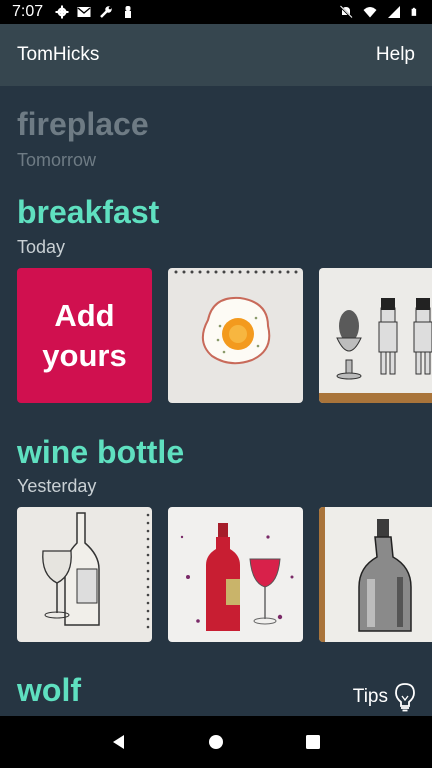 The height and width of the screenshot is (768, 432). What do you see at coordinates (57, 160) in the screenshot?
I see `section-date: Tomorrow` at bounding box center [57, 160].